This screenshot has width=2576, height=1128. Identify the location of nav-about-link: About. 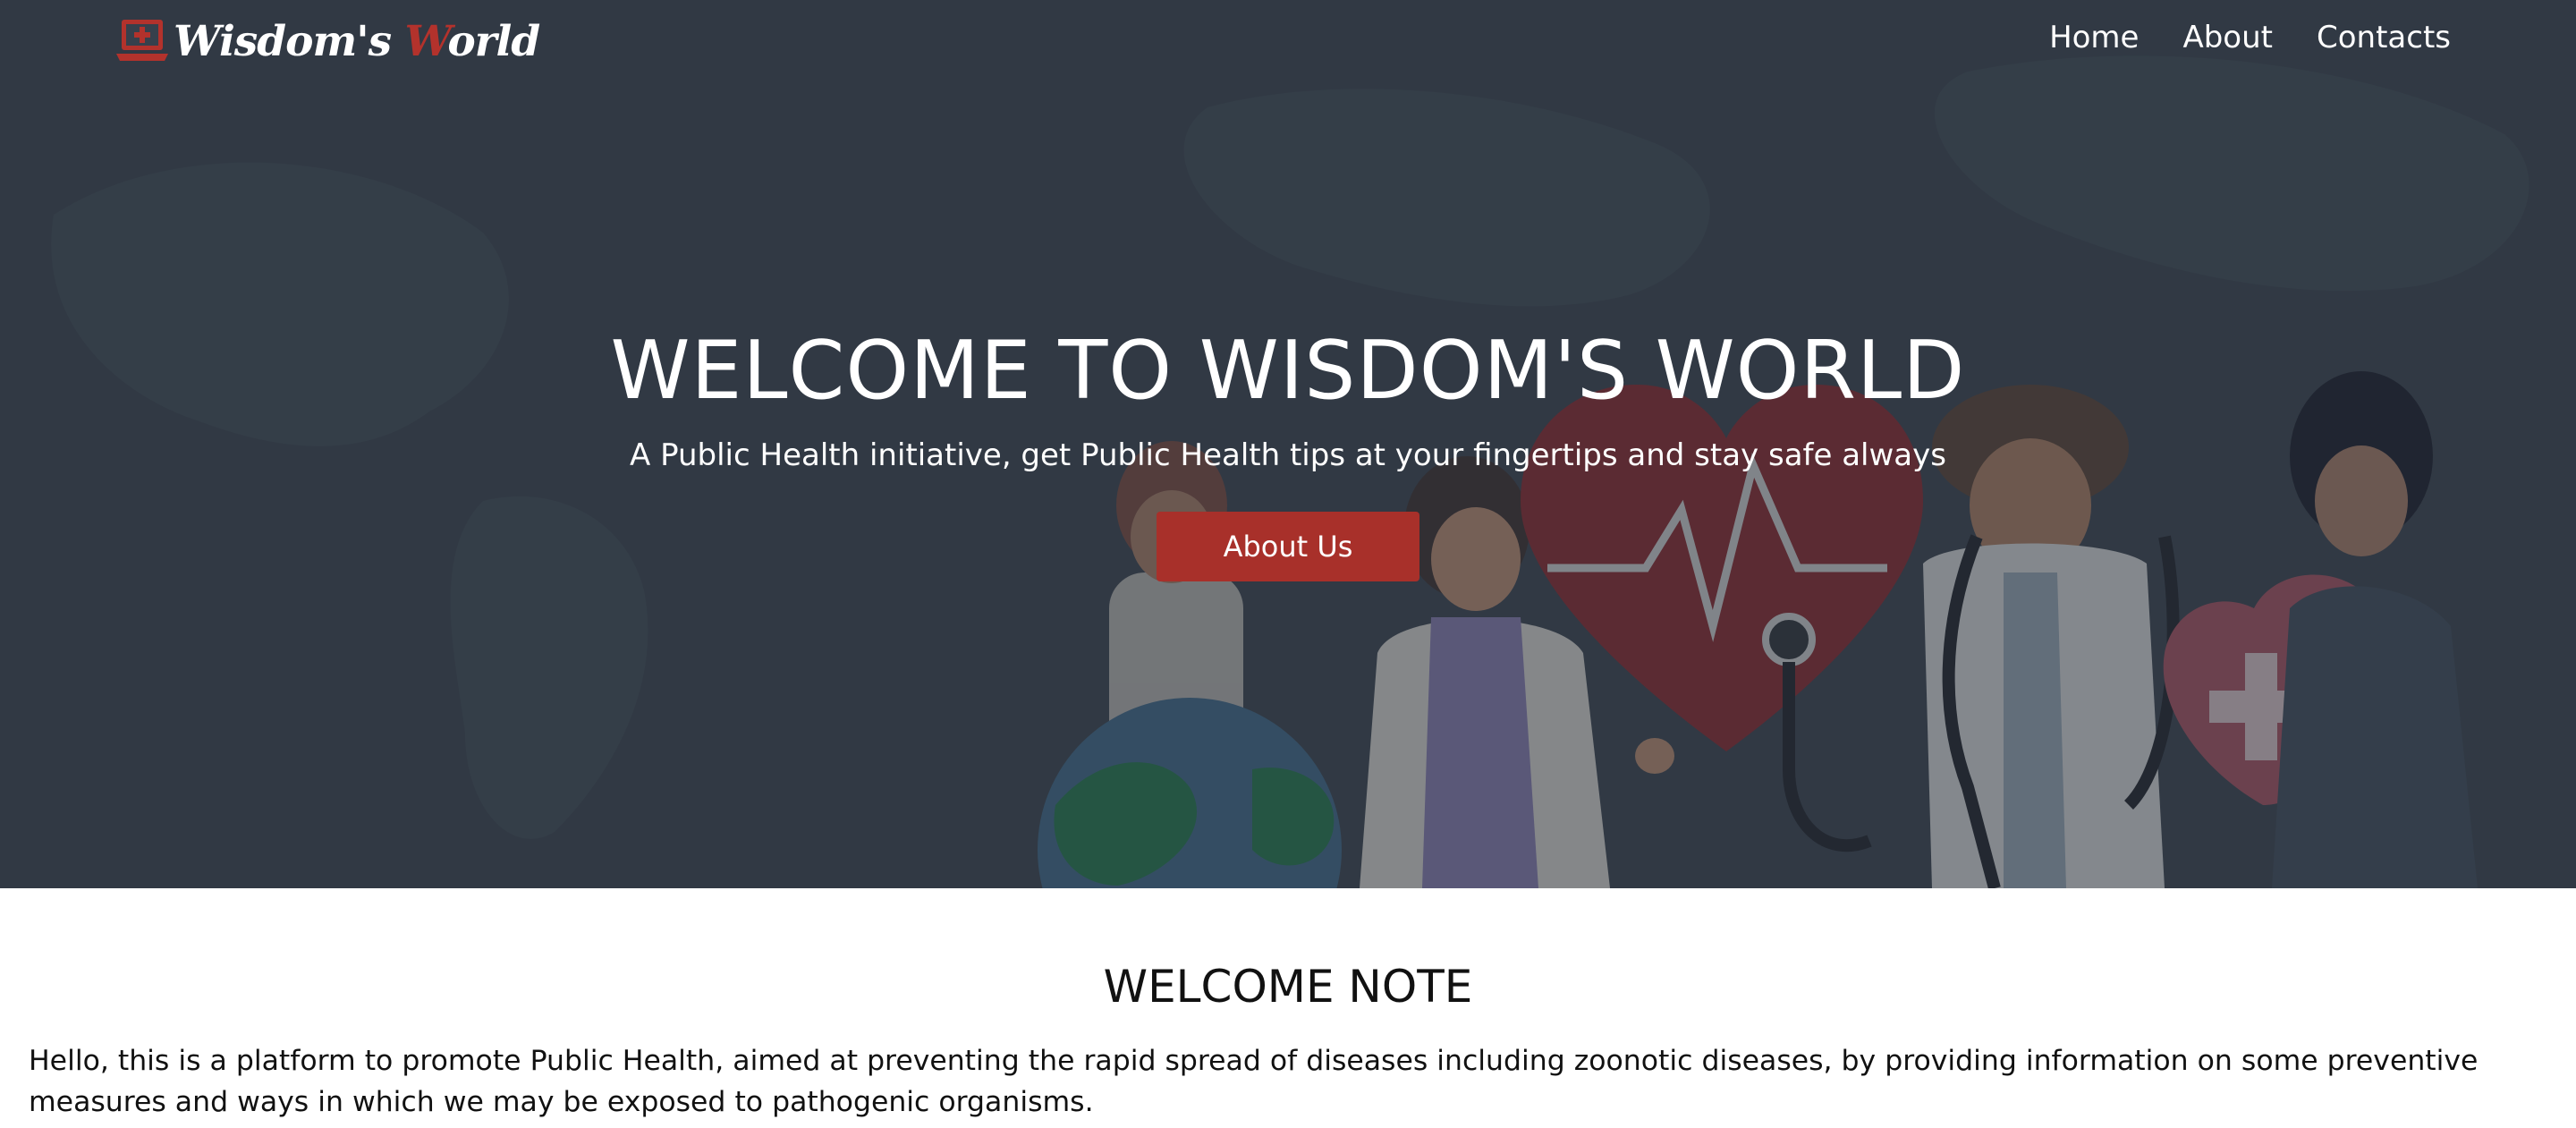
(2227, 38).